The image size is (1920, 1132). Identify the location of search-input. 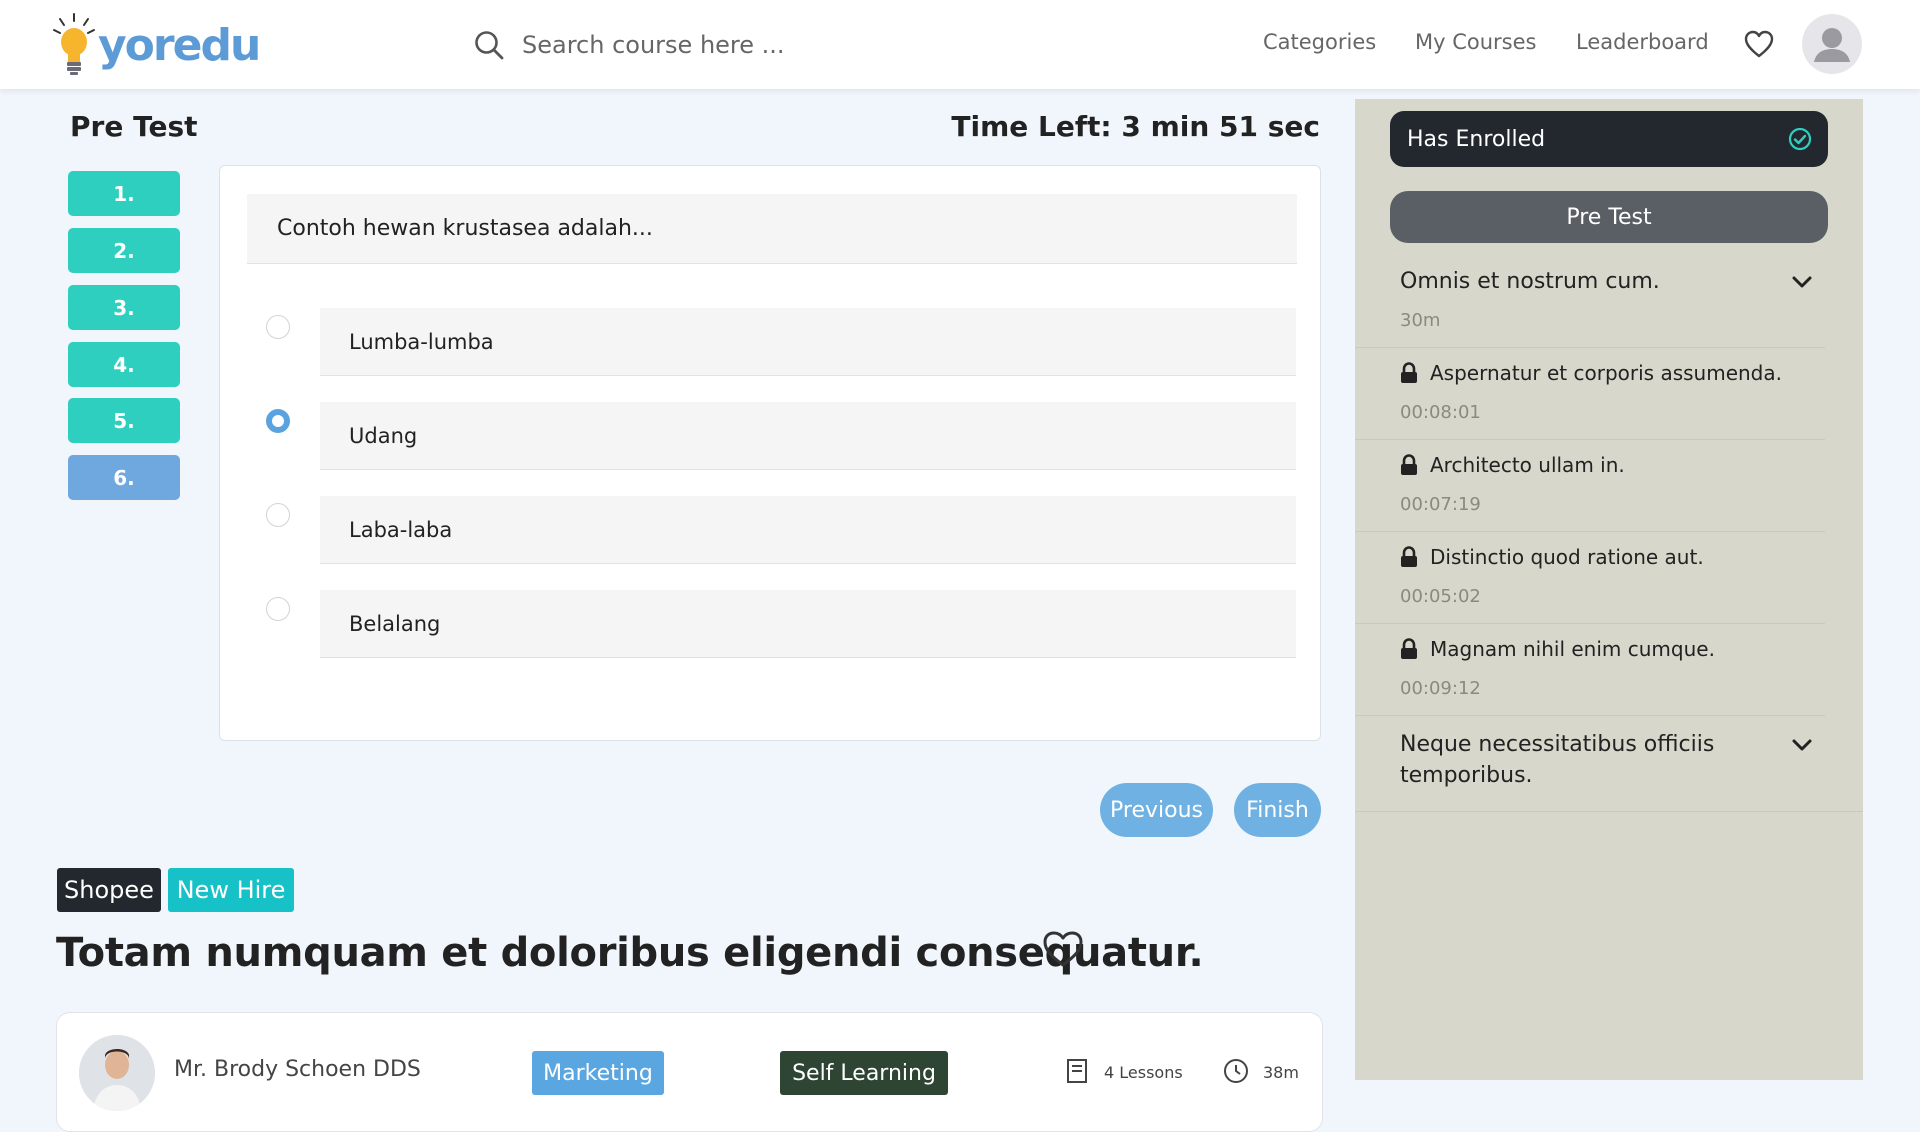
(732, 45).